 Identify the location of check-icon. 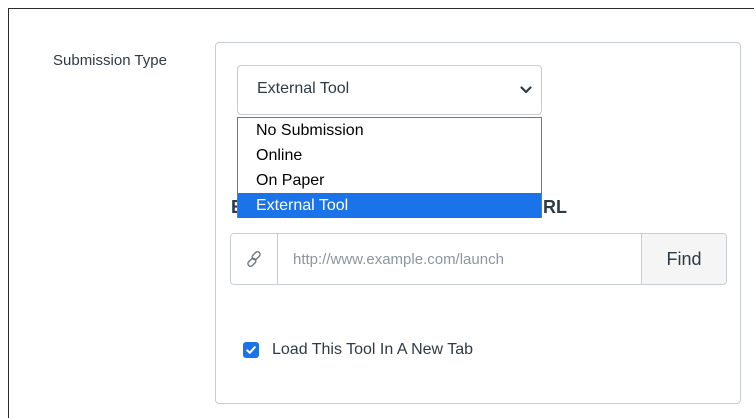
(251, 350).